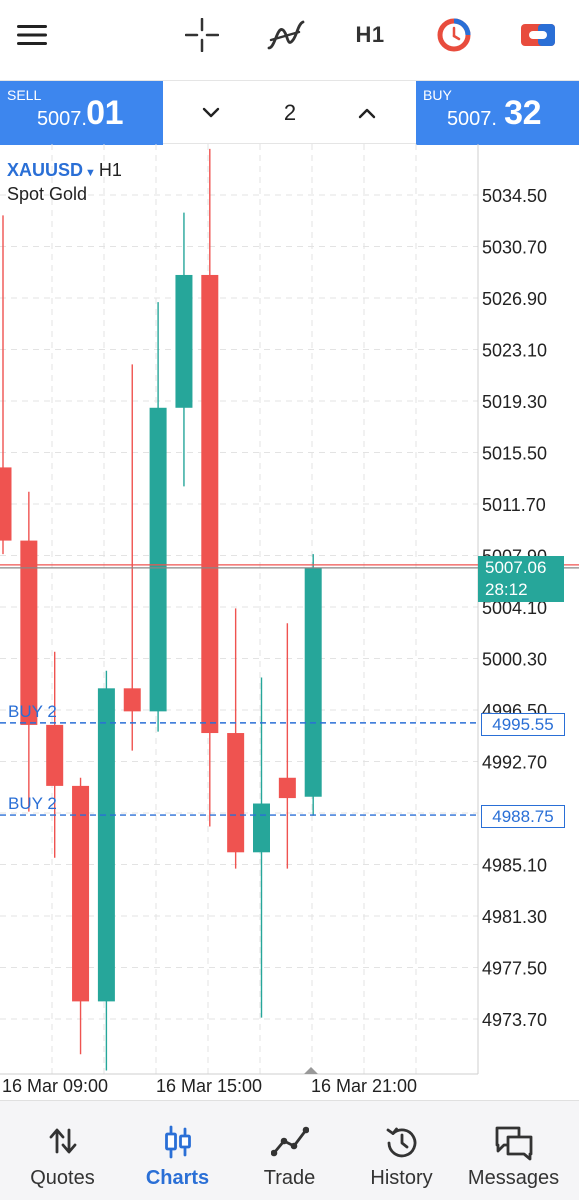 This screenshot has height=1200, width=579. I want to click on price-tick-label: 5000.30, so click(514, 660).